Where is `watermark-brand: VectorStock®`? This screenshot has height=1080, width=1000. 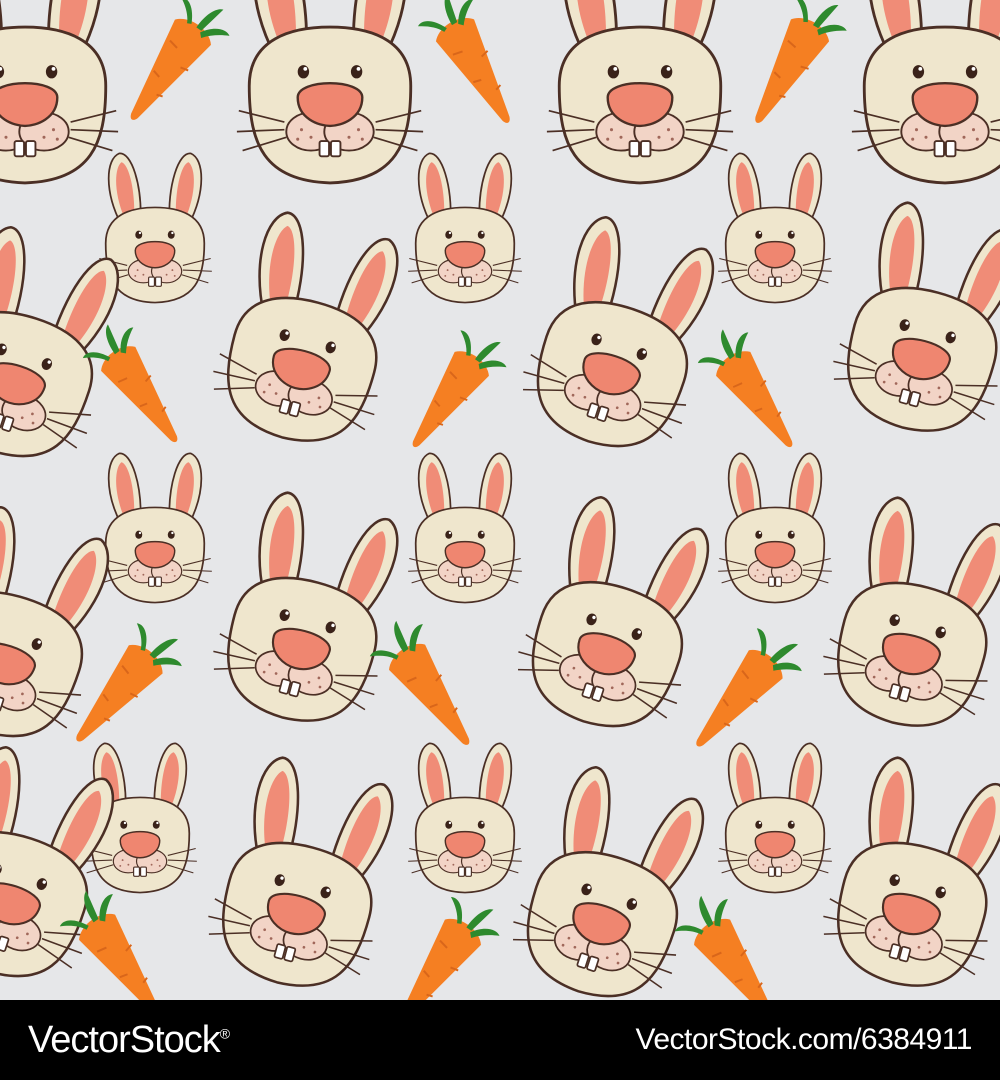 watermark-brand: VectorStock® is located at coordinates (129, 1040).